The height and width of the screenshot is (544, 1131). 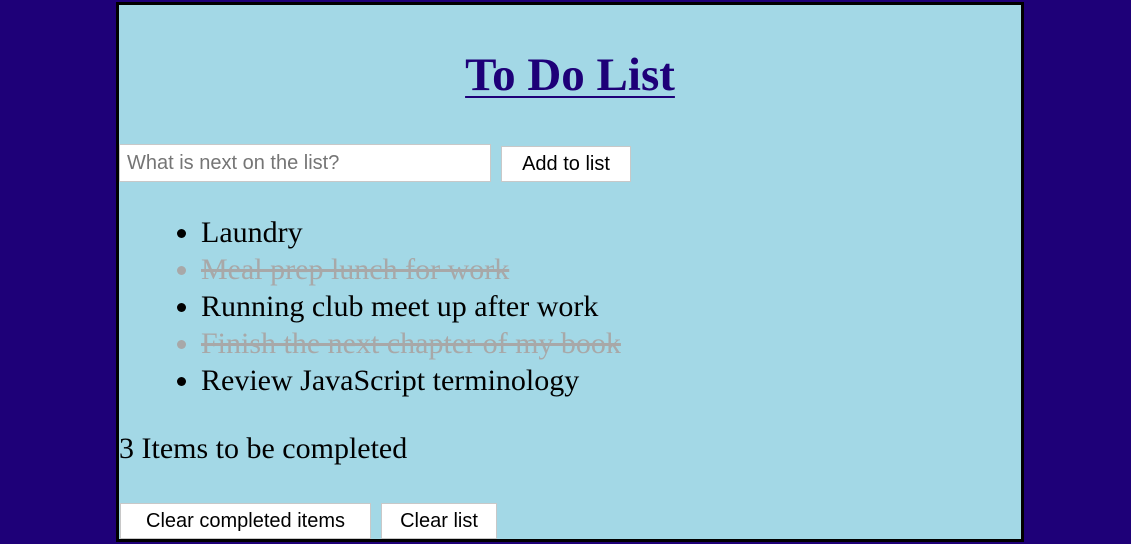 What do you see at coordinates (411, 343) in the screenshot?
I see `todo-item: Finish the next chapter of my book` at bounding box center [411, 343].